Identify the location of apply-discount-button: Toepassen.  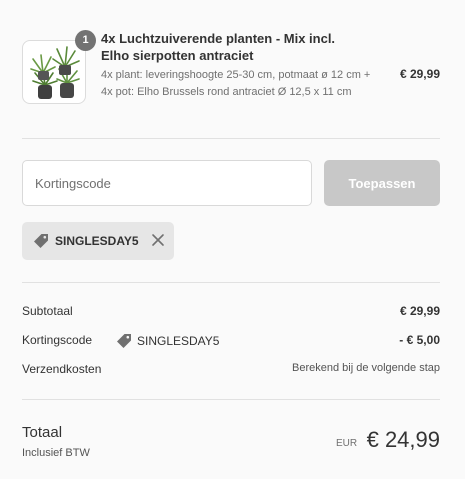
(382, 183).